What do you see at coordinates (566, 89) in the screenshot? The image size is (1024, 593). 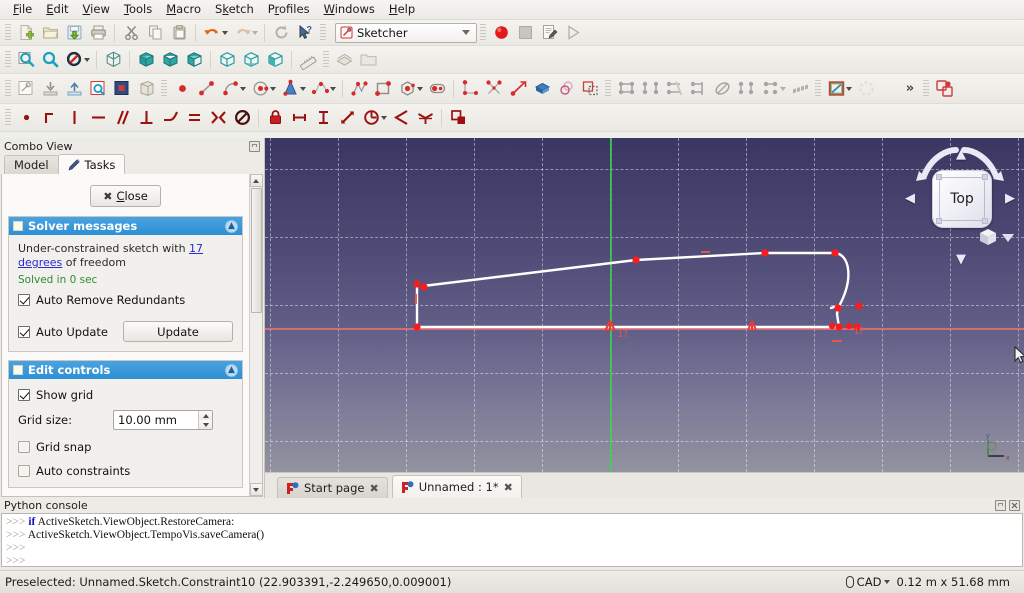 I see `carbon-copy-icon` at bounding box center [566, 89].